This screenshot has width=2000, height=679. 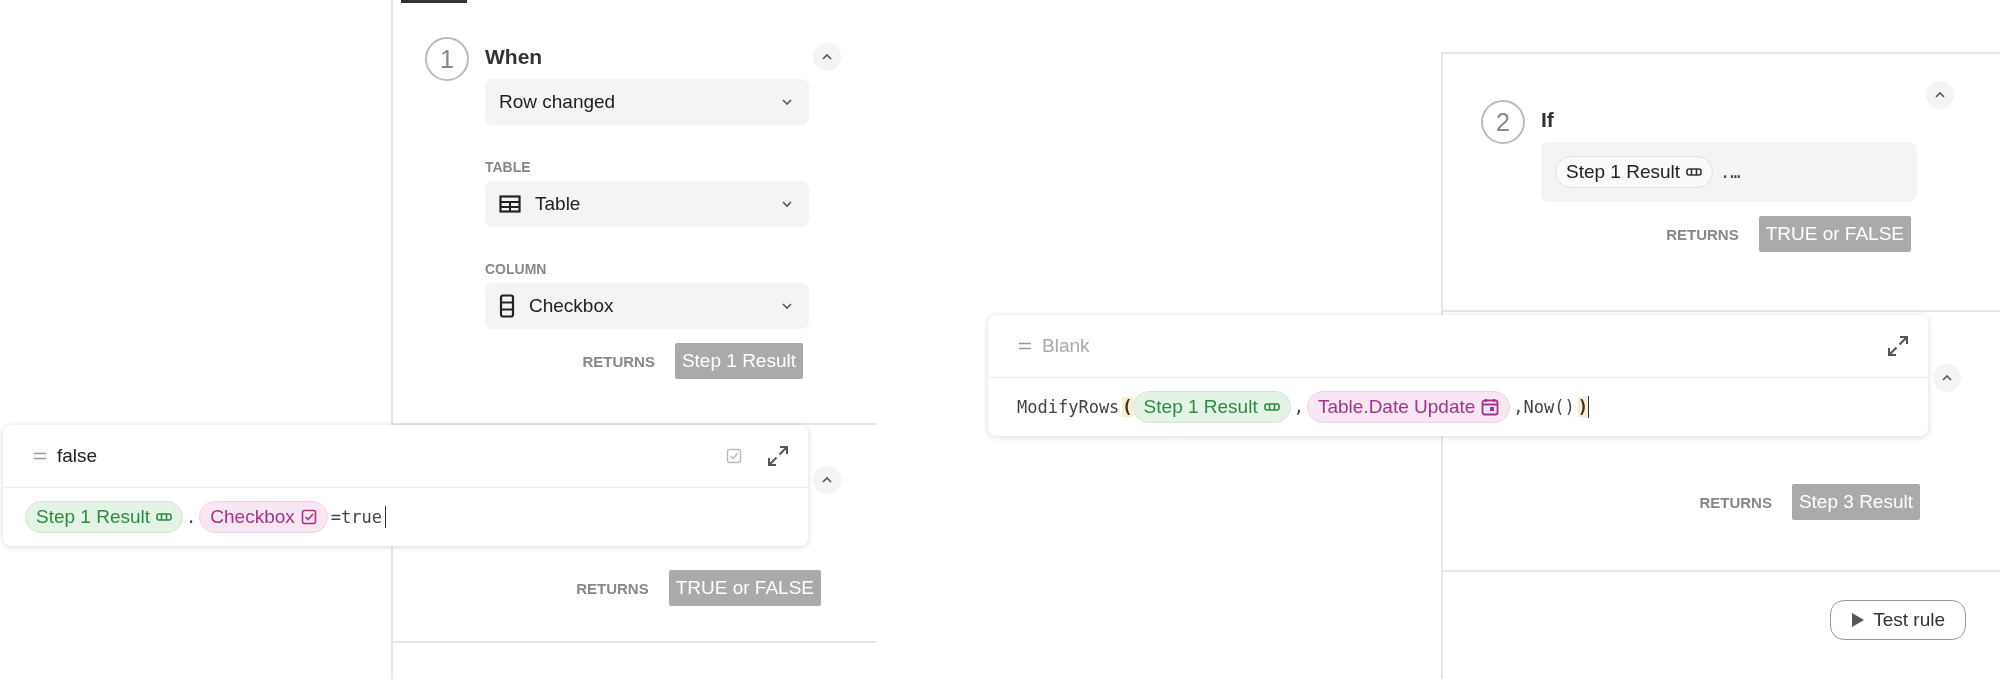 I want to click on column-chip: Table.Date Update, so click(x=1408, y=407).